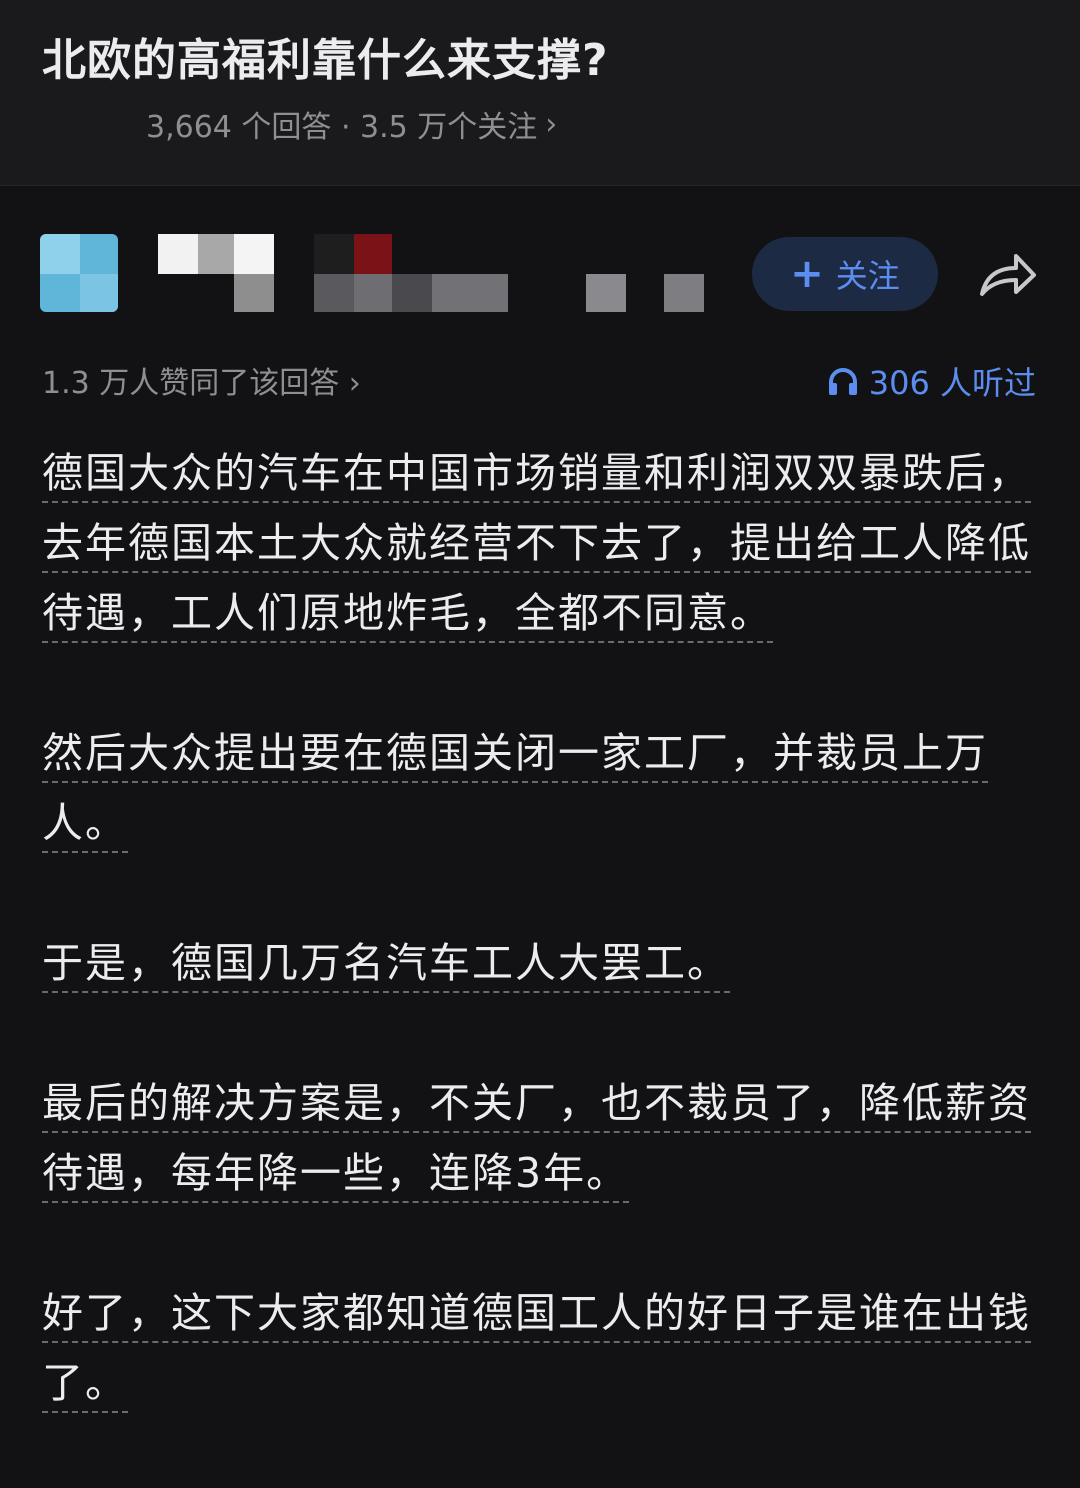 The height and width of the screenshot is (1488, 1080). I want to click on question-header: 北欧的高福利靠什么来支撑? 3,664 个回答 · 3.5 万个关注 ›, so click(540, 93).